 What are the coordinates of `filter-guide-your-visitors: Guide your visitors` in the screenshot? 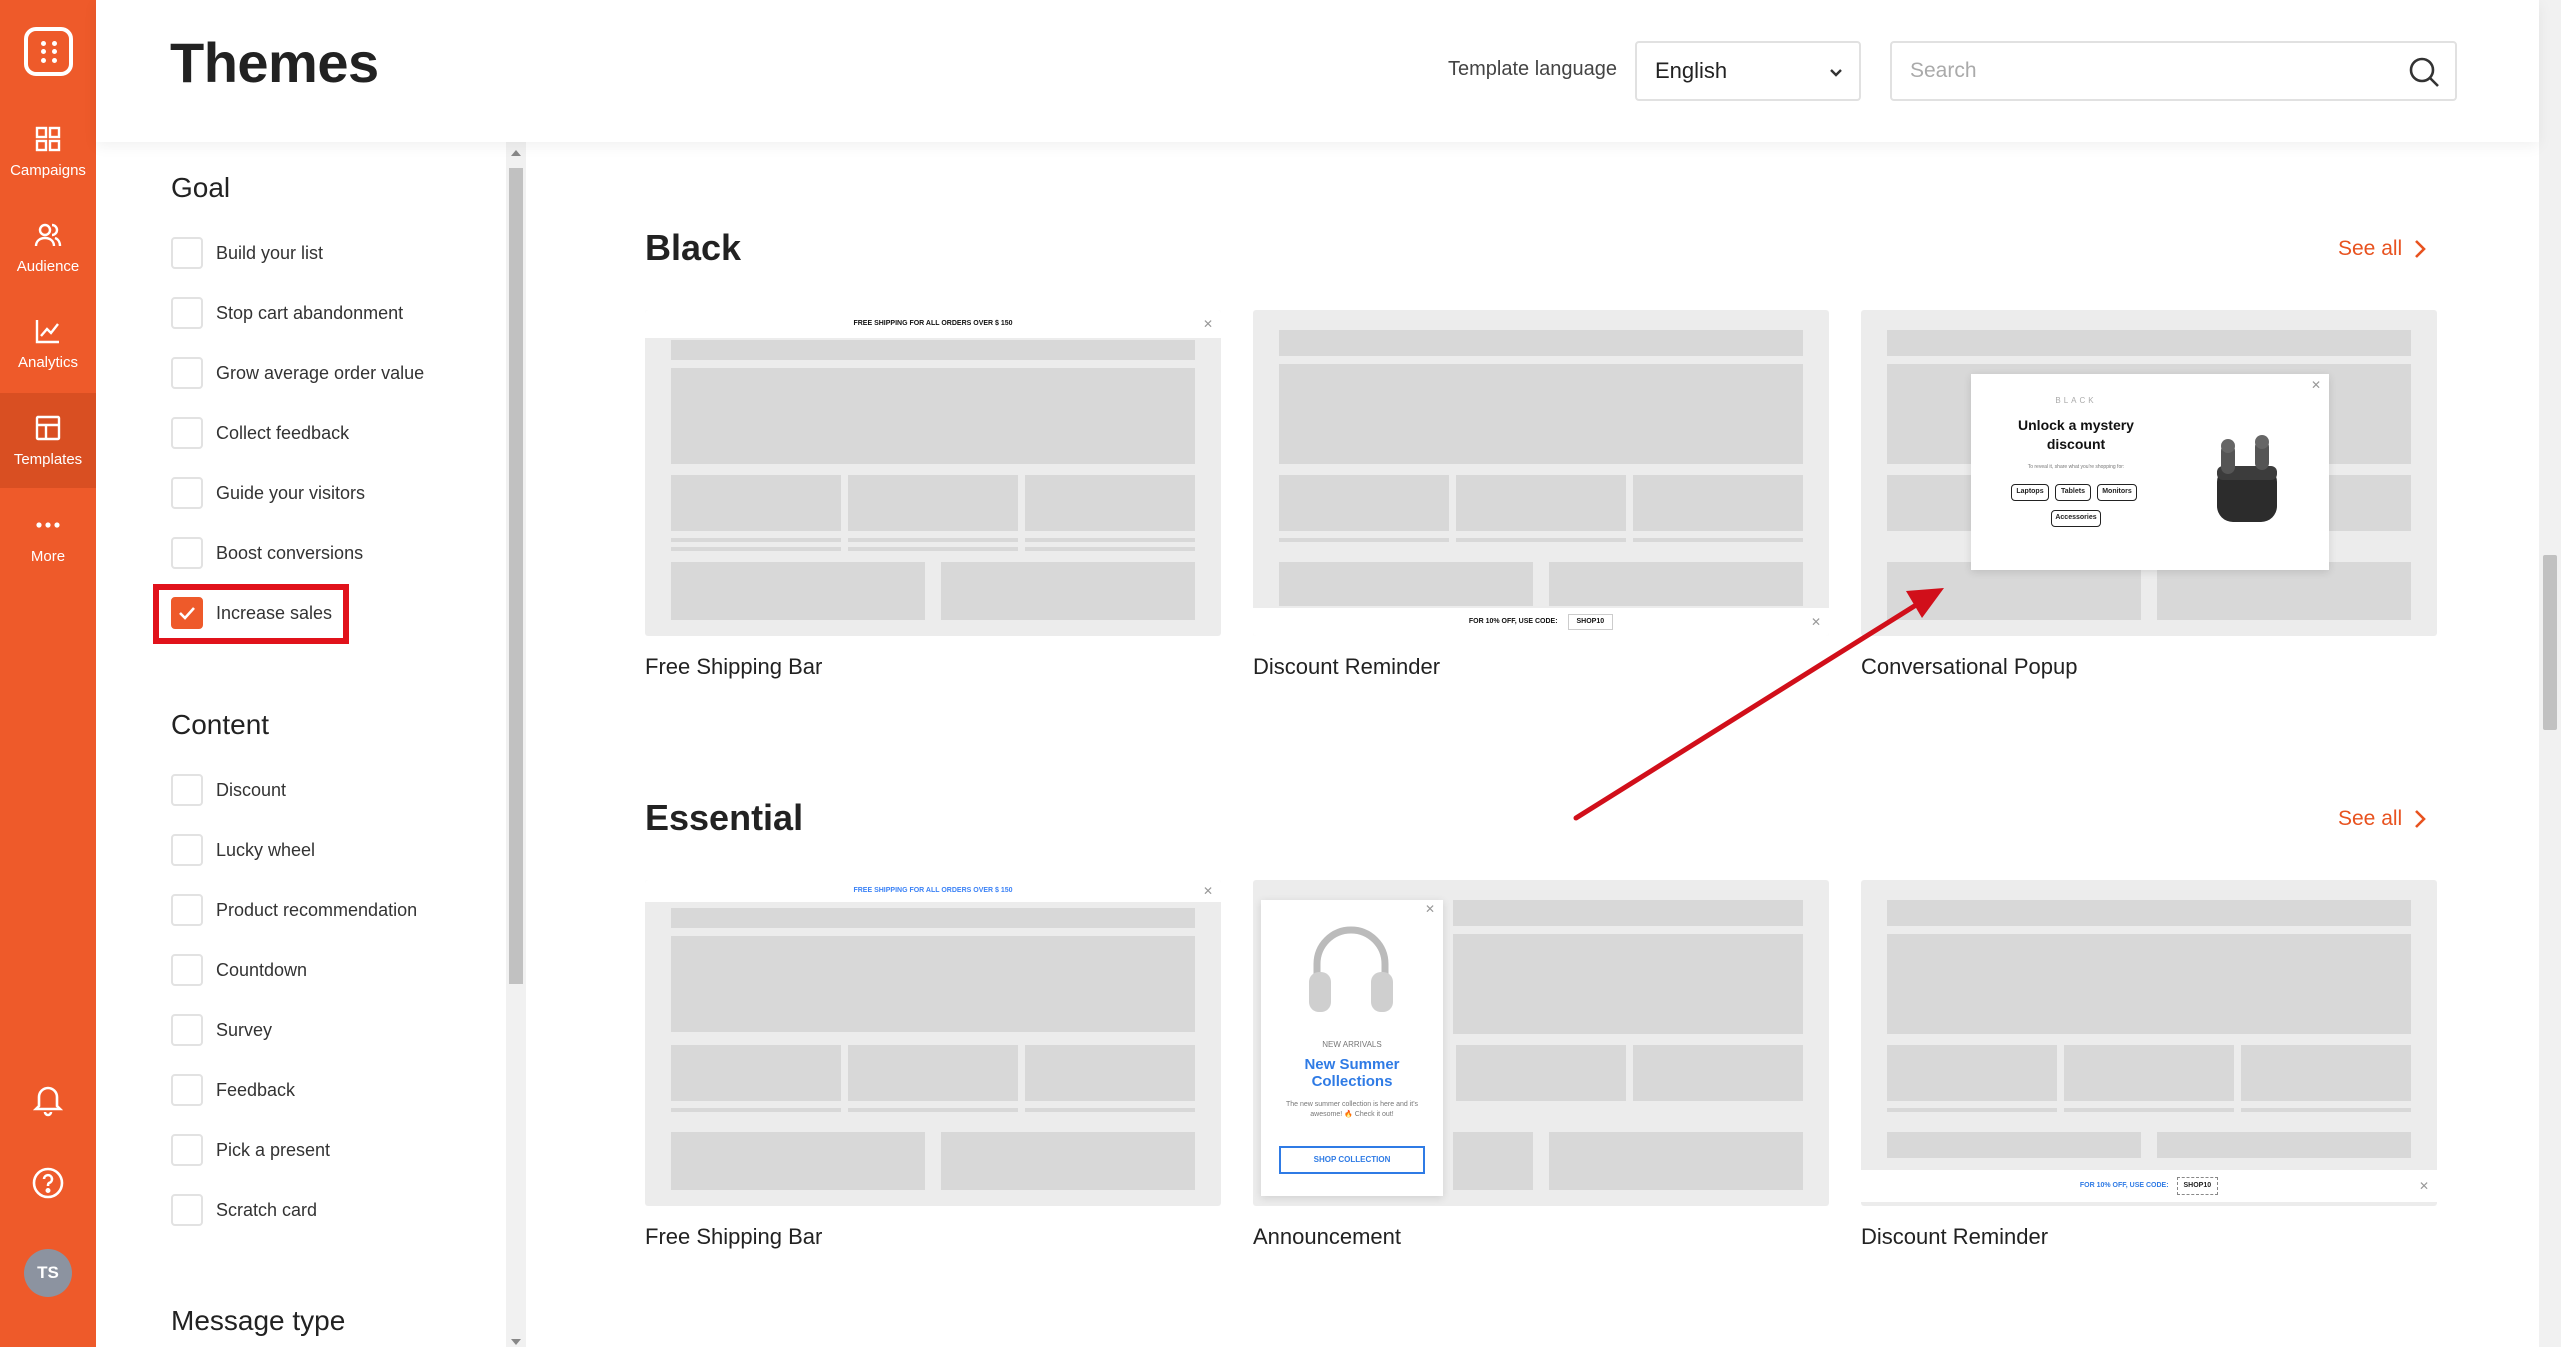 It's located at (268, 493).